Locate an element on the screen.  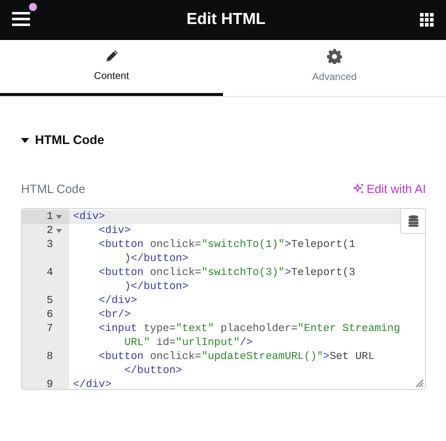
edit-with-ai-link: Edit with AI is located at coordinates (389, 189).